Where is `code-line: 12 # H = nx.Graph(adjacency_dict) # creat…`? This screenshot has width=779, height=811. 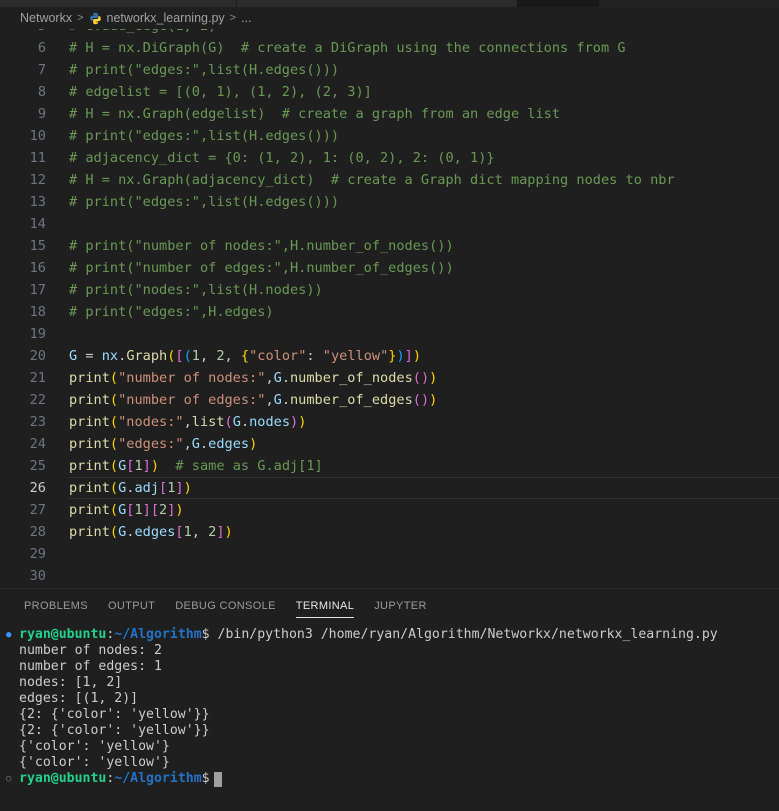 code-line: 12 # H = nx.Graph(adjacency_dict) # creat… is located at coordinates (389, 180).